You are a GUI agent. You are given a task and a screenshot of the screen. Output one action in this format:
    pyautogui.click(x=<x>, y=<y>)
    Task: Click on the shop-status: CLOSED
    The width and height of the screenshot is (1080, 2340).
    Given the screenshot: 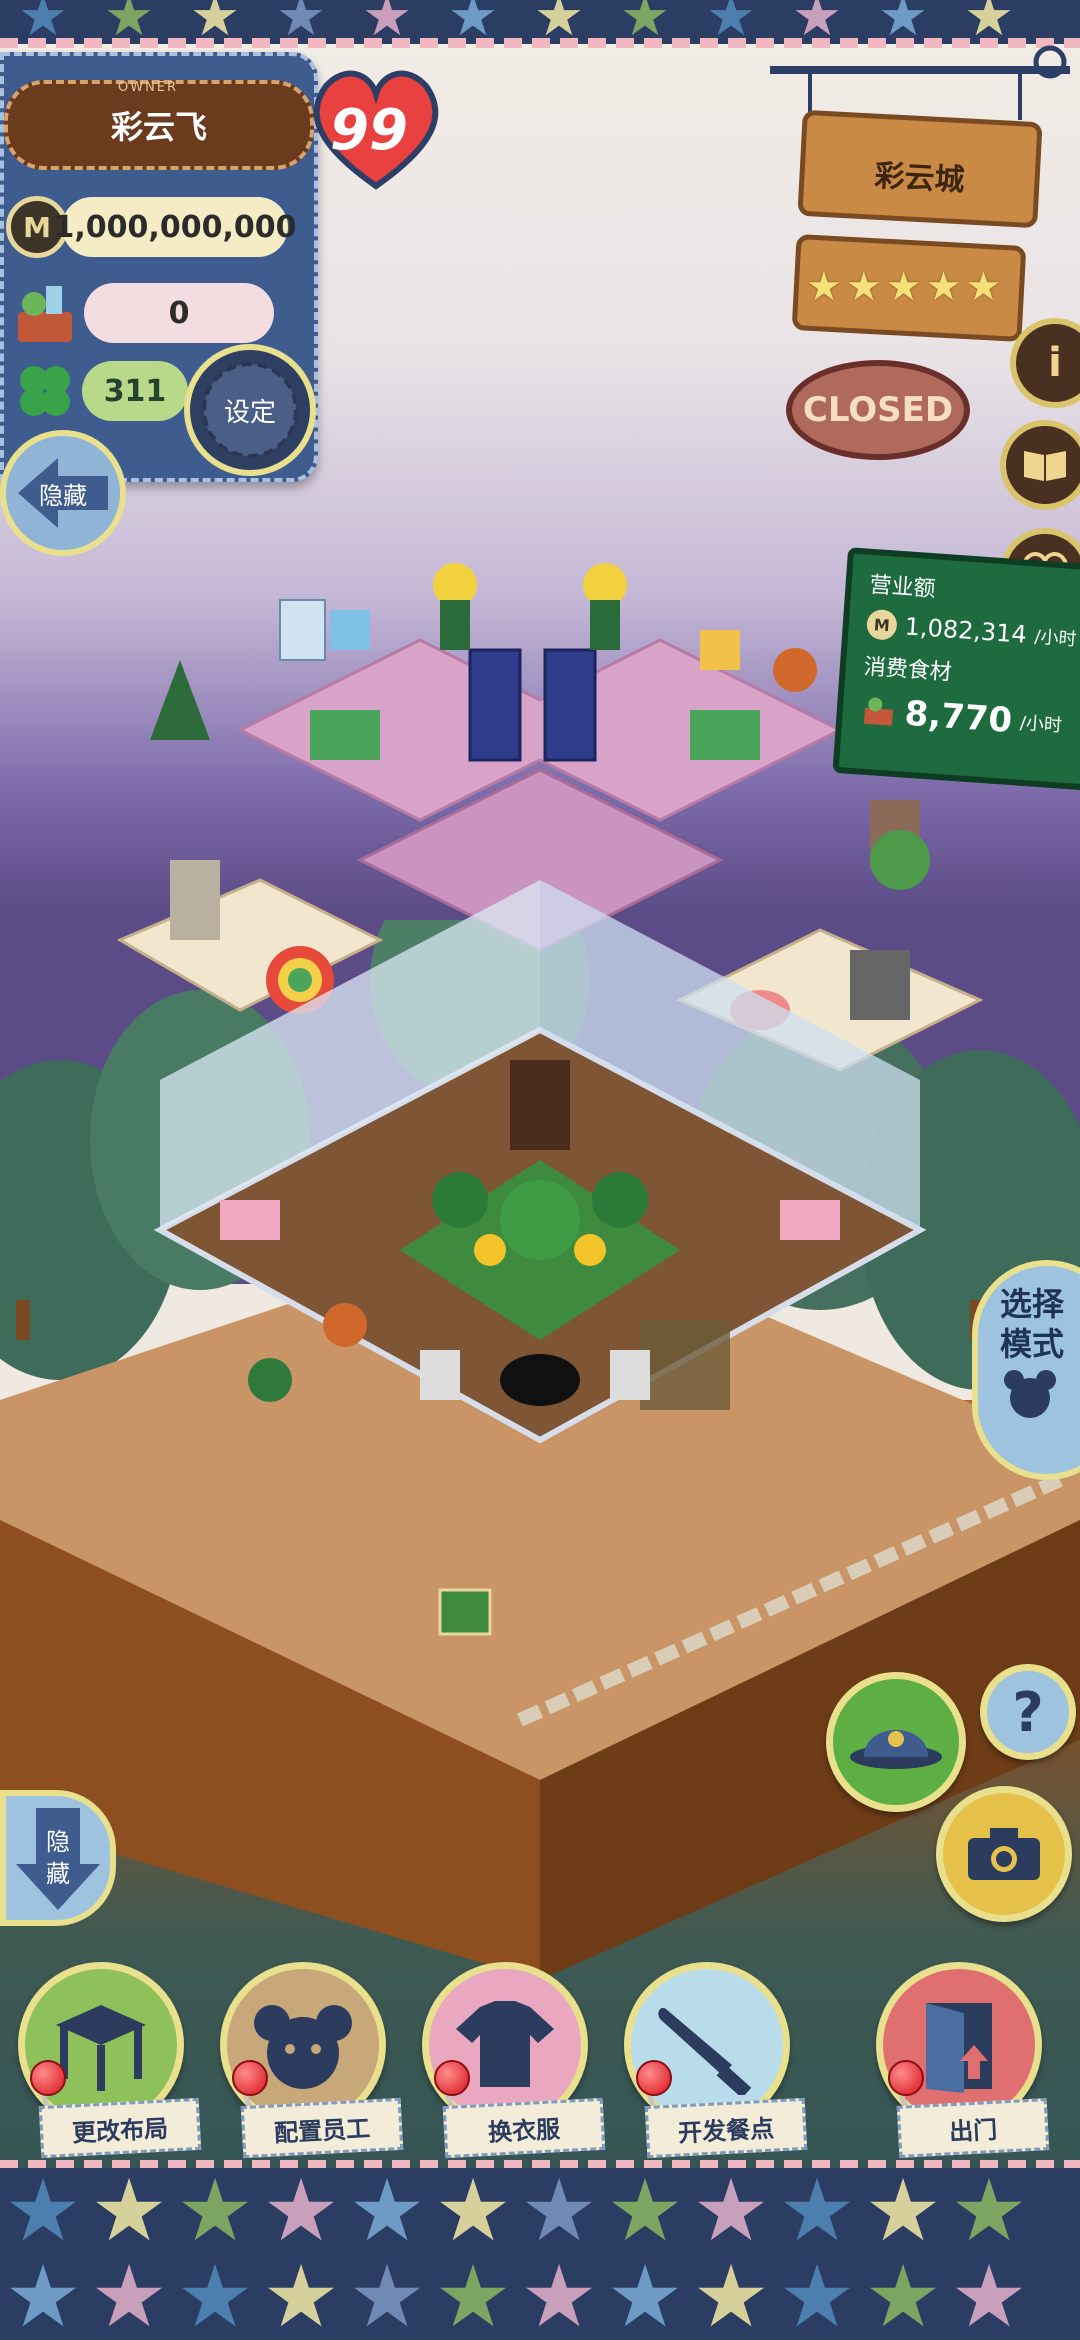 What is the action you would take?
    pyautogui.click(x=878, y=410)
    